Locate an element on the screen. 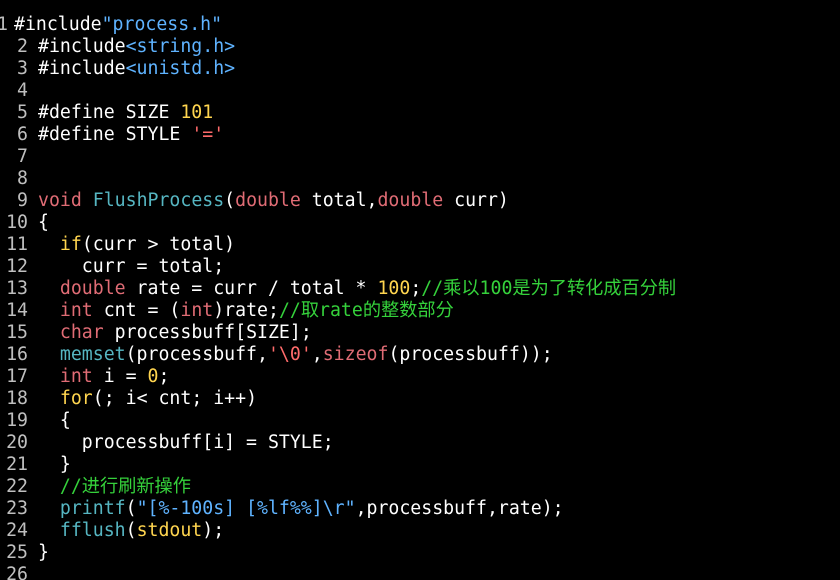 The width and height of the screenshot is (840, 580). code-line: 11 if(curr > total) is located at coordinates (338, 245).